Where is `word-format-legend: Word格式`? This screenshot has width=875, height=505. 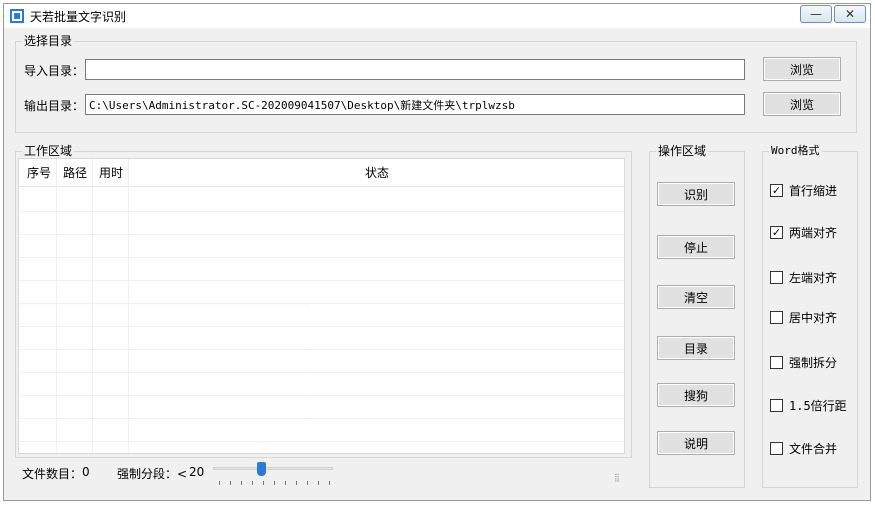 word-format-legend: Word格式 is located at coordinates (795, 151).